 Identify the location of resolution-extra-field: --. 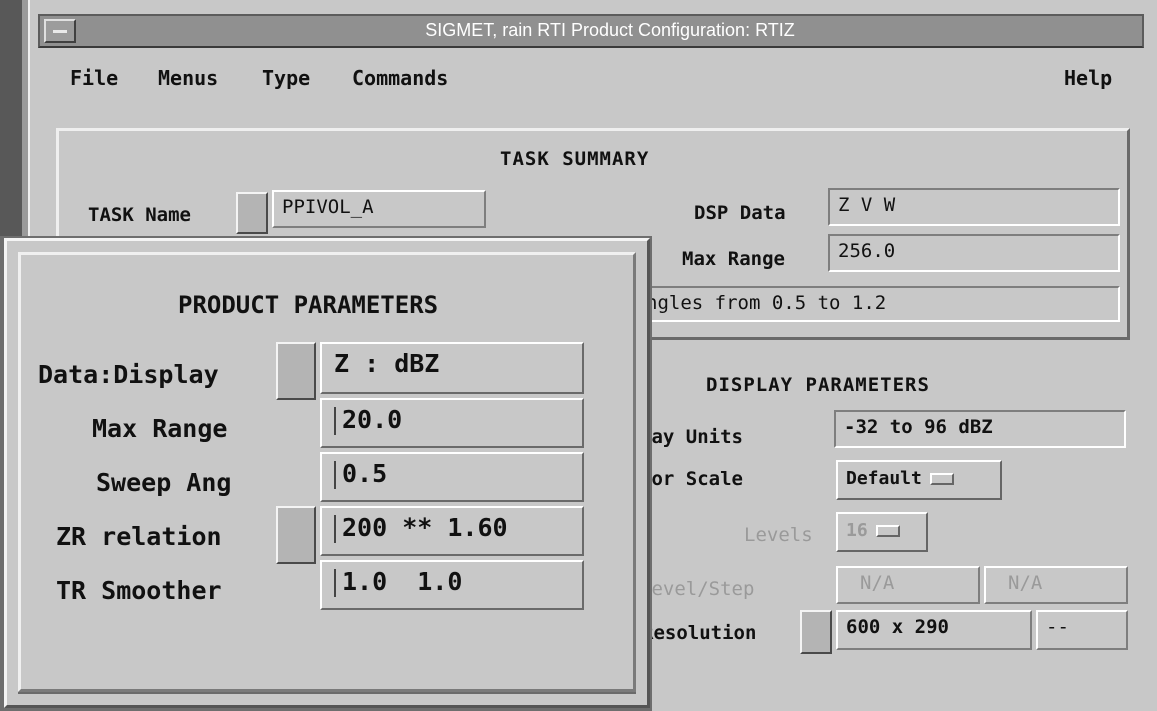
(1082, 630).